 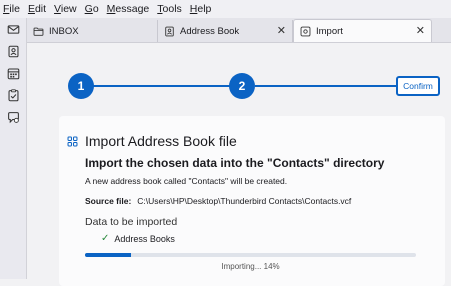 I want to click on step-2-indicator: 2, so click(x=242, y=86).